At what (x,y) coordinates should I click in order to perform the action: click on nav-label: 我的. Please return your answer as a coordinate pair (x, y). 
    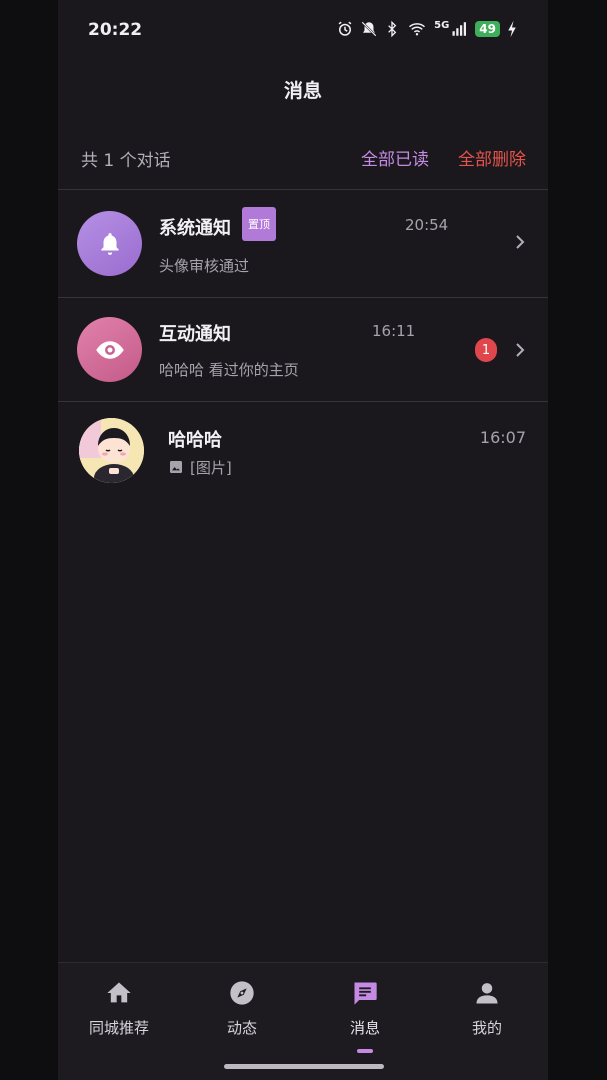
    Looking at the image, I should click on (486, 1028).